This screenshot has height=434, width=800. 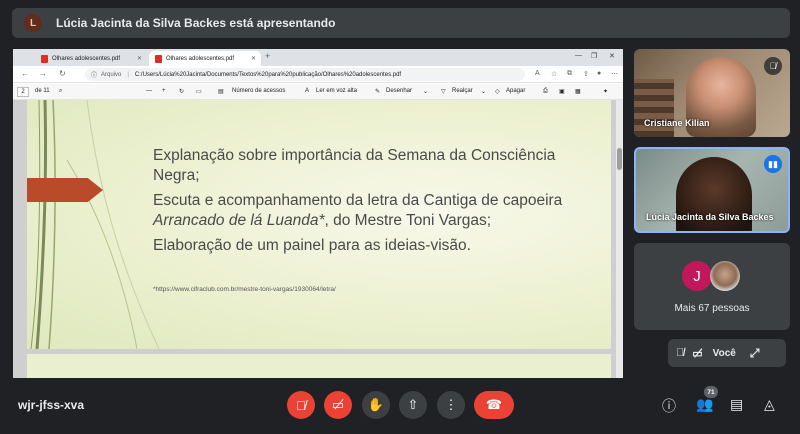 What do you see at coordinates (462, 91) in the screenshot?
I see `highlight-button: Realçar` at bounding box center [462, 91].